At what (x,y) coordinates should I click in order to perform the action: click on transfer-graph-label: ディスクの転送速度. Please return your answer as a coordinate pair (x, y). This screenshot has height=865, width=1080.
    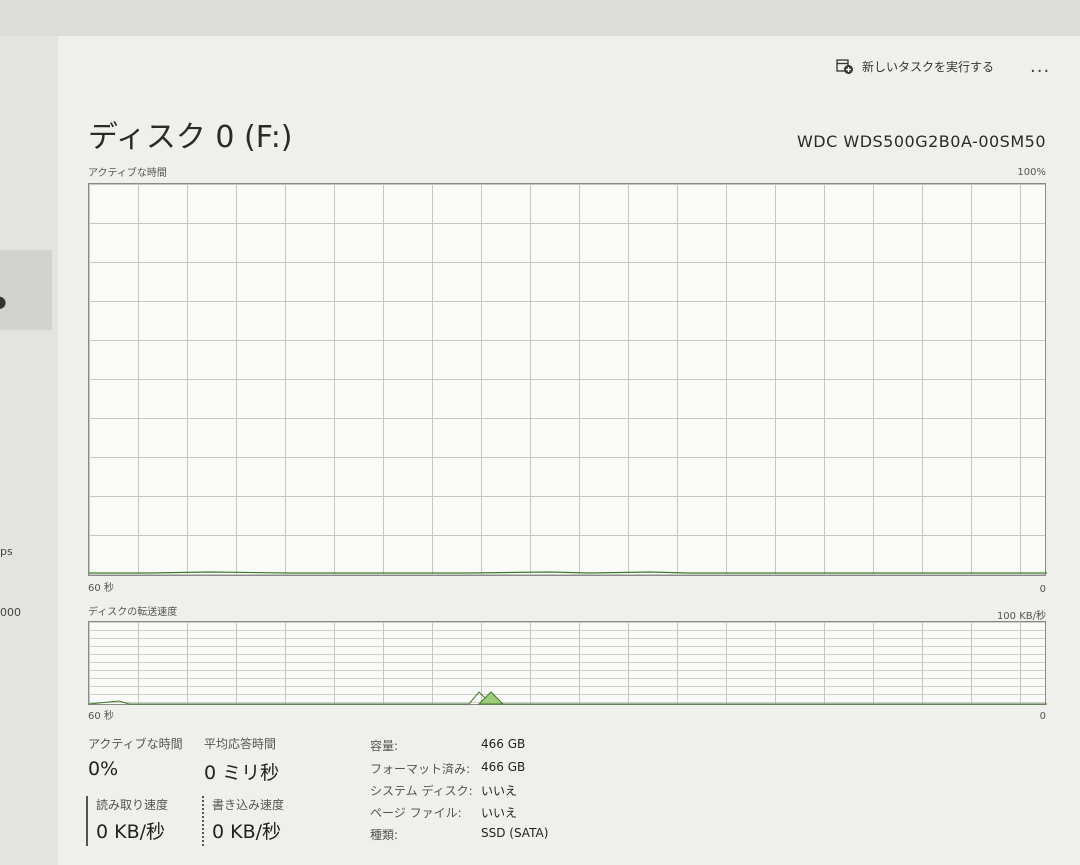
    Looking at the image, I should click on (133, 612).